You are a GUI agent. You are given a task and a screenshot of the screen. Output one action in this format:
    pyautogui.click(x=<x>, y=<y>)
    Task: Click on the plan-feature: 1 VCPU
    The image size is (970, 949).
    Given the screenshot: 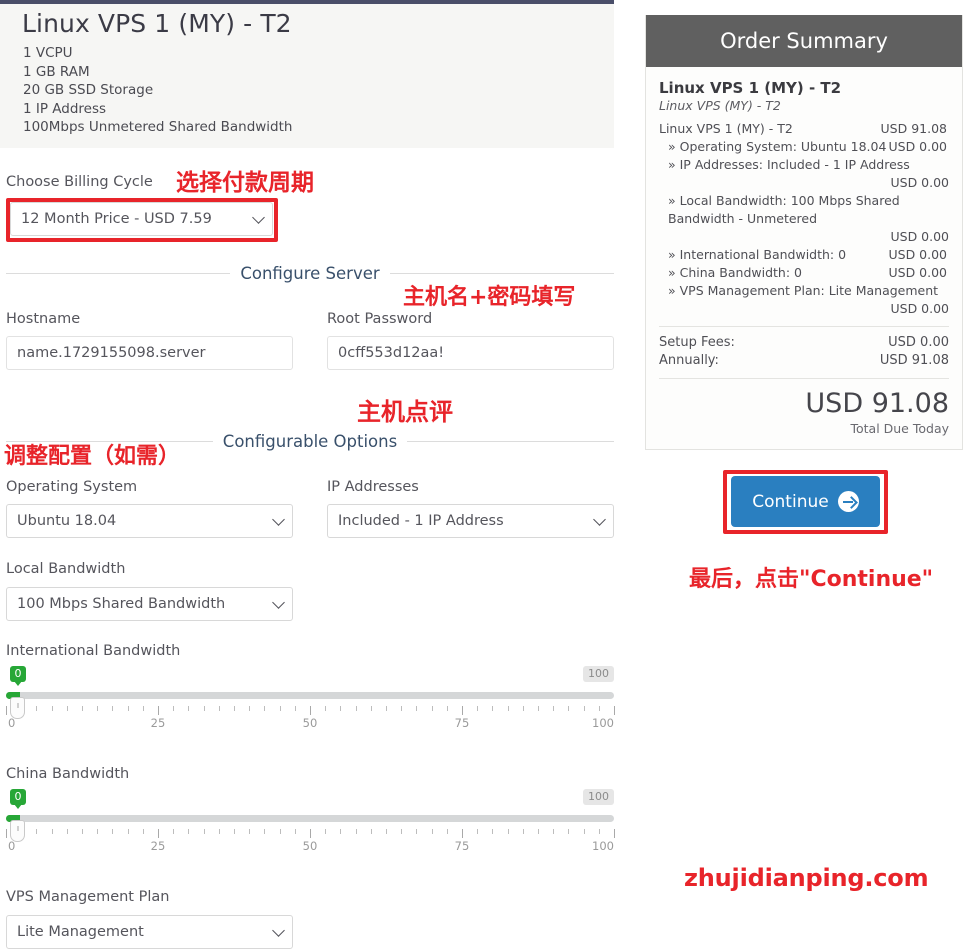 What is the action you would take?
    pyautogui.click(x=48, y=53)
    